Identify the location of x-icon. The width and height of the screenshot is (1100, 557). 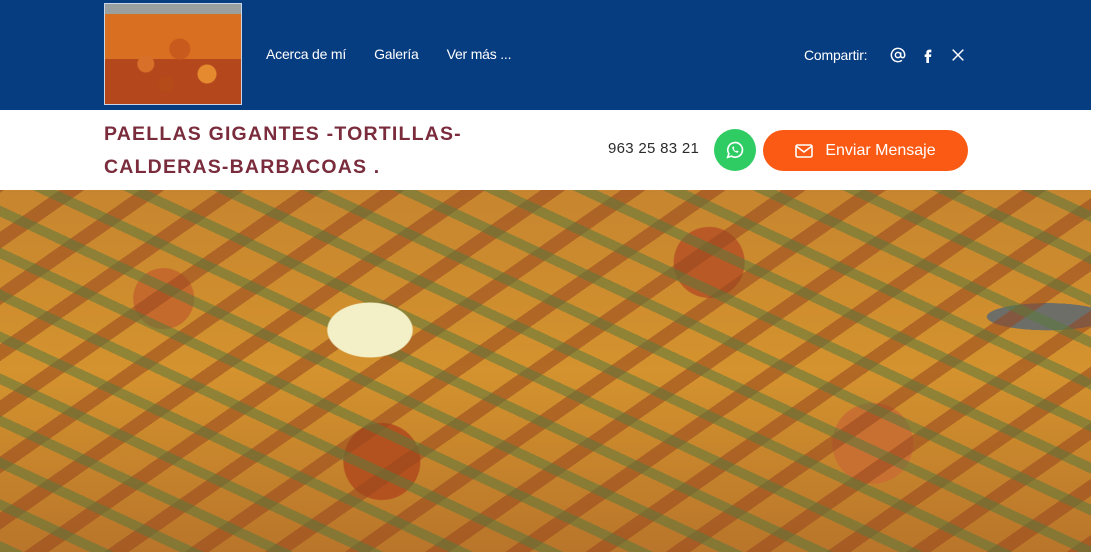
(958, 55).